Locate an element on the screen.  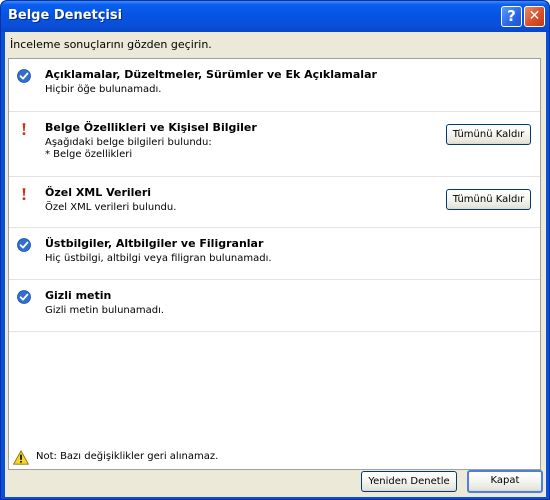
reinspect-button: Yeniden Denetle is located at coordinates (409, 481).